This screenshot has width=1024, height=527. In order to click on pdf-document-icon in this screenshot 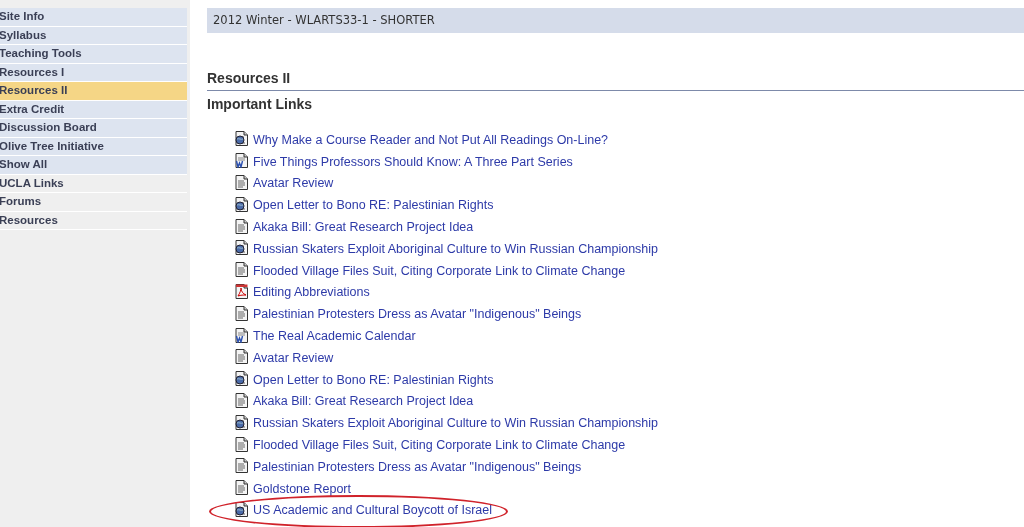, I will do `click(241, 291)`.